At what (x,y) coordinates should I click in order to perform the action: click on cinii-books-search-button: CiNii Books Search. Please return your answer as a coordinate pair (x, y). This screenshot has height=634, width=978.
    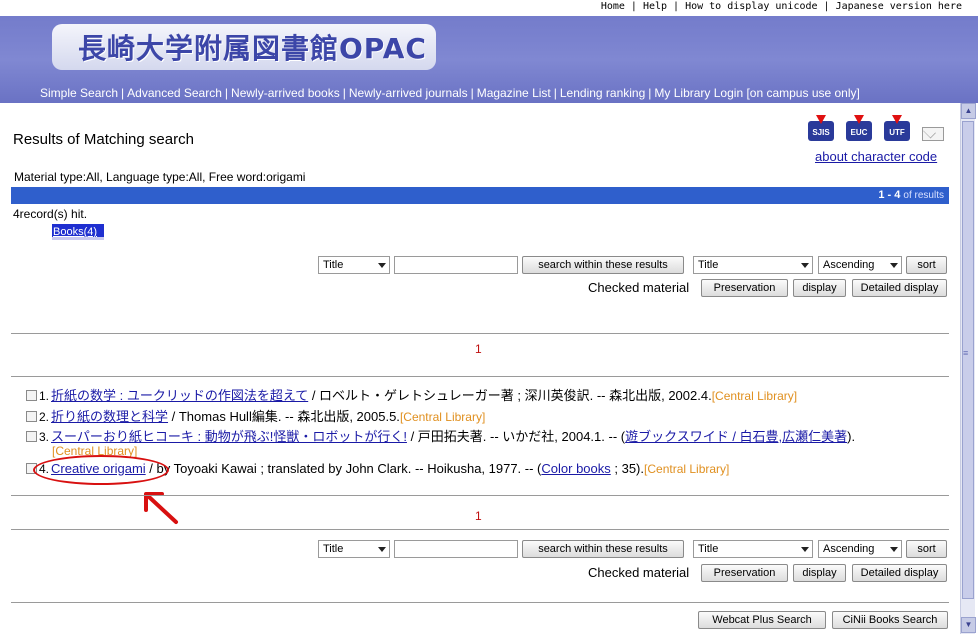
    Looking at the image, I should click on (890, 620).